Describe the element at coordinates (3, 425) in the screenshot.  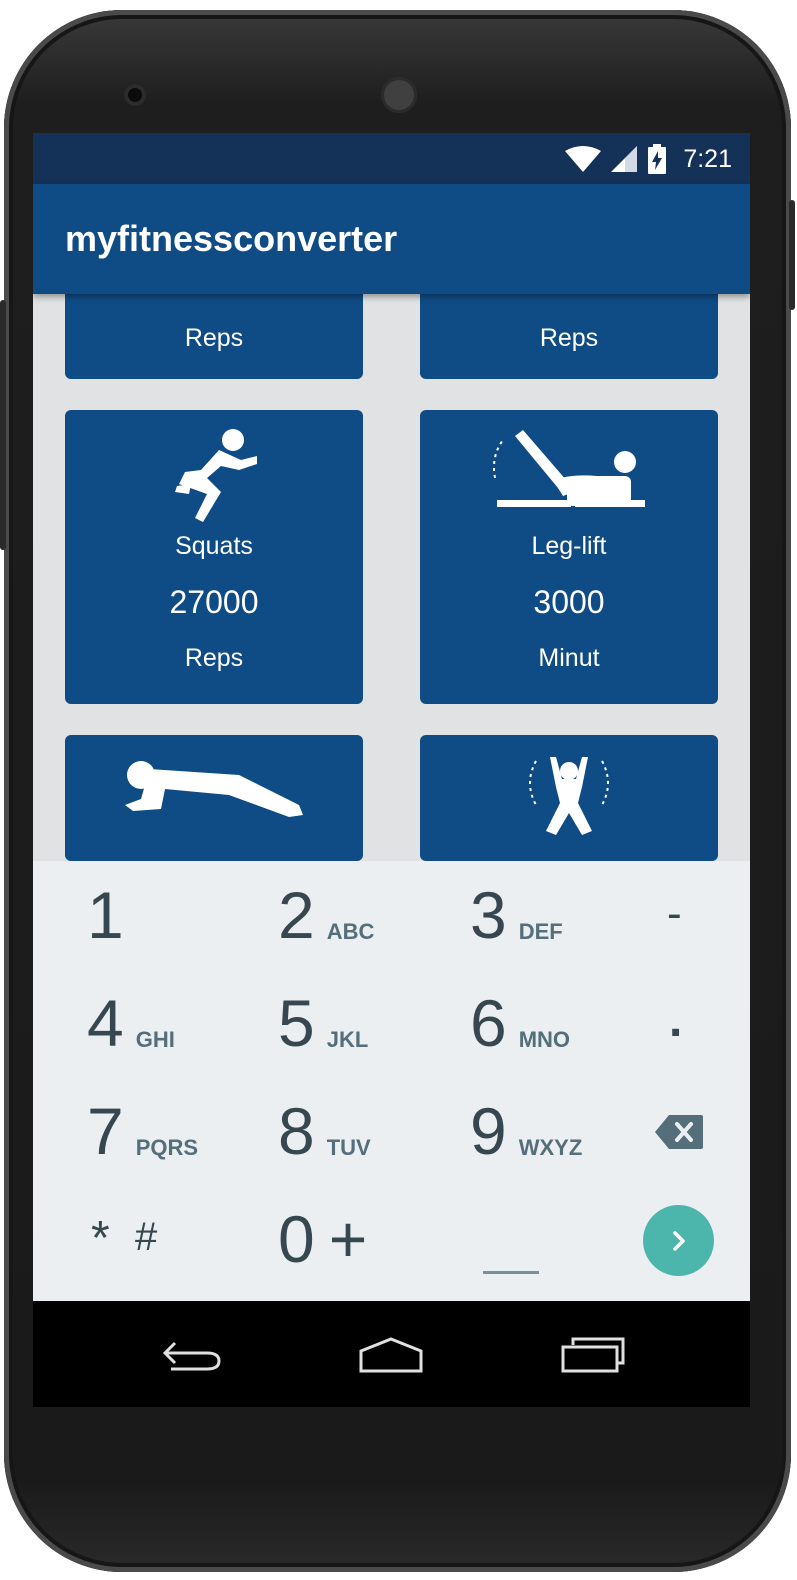
I see `volume-button` at that location.